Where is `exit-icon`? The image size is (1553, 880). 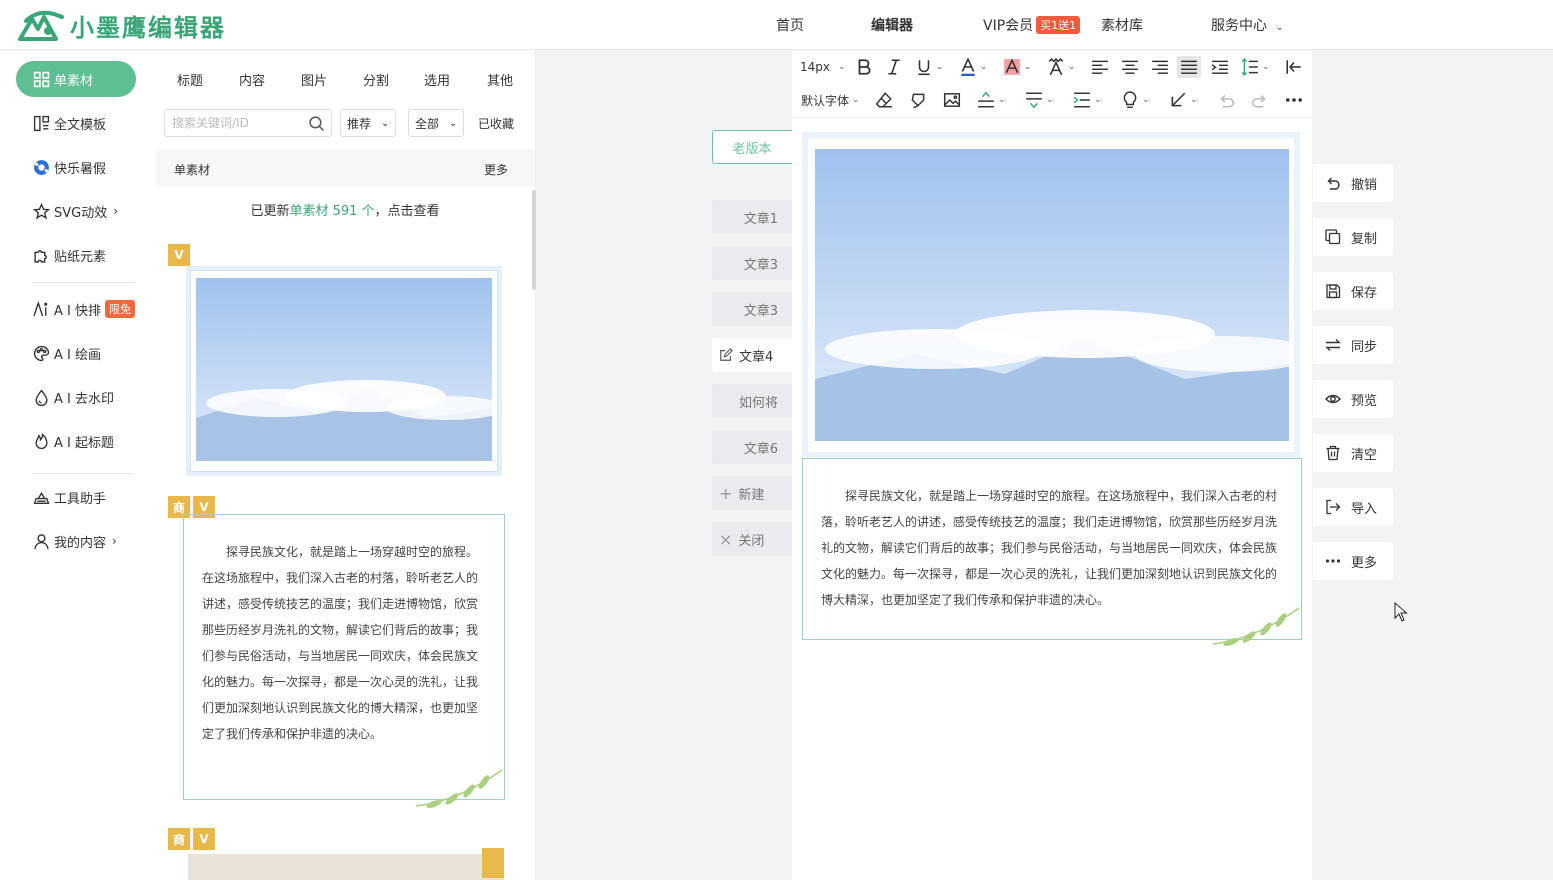
exit-icon is located at coordinates (1293, 67).